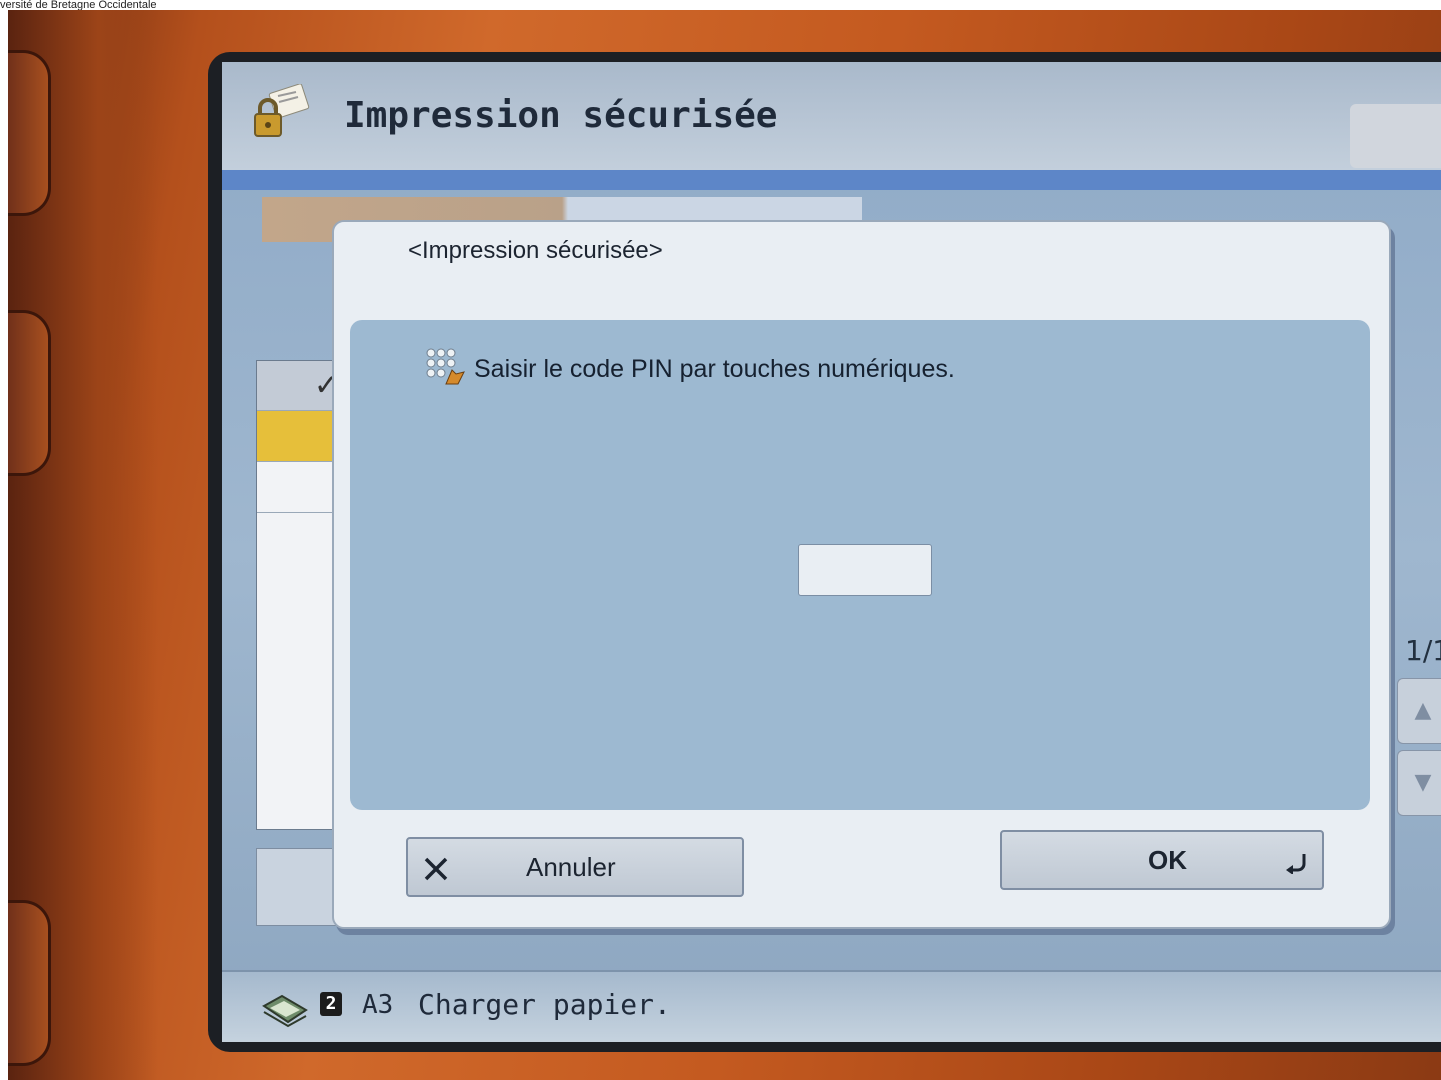  I want to click on enter-icon, so click(1296, 864).